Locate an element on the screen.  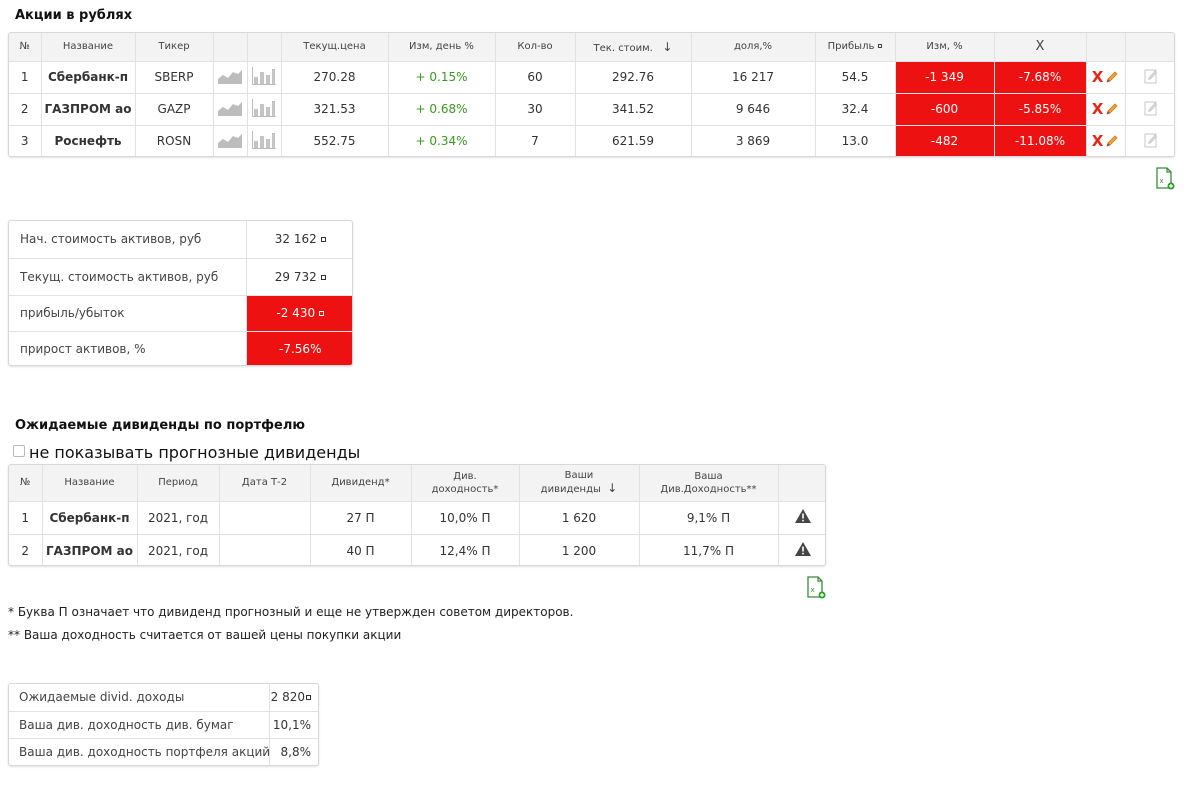
div-header-yield: Див. доходность* is located at coordinates (465, 483).